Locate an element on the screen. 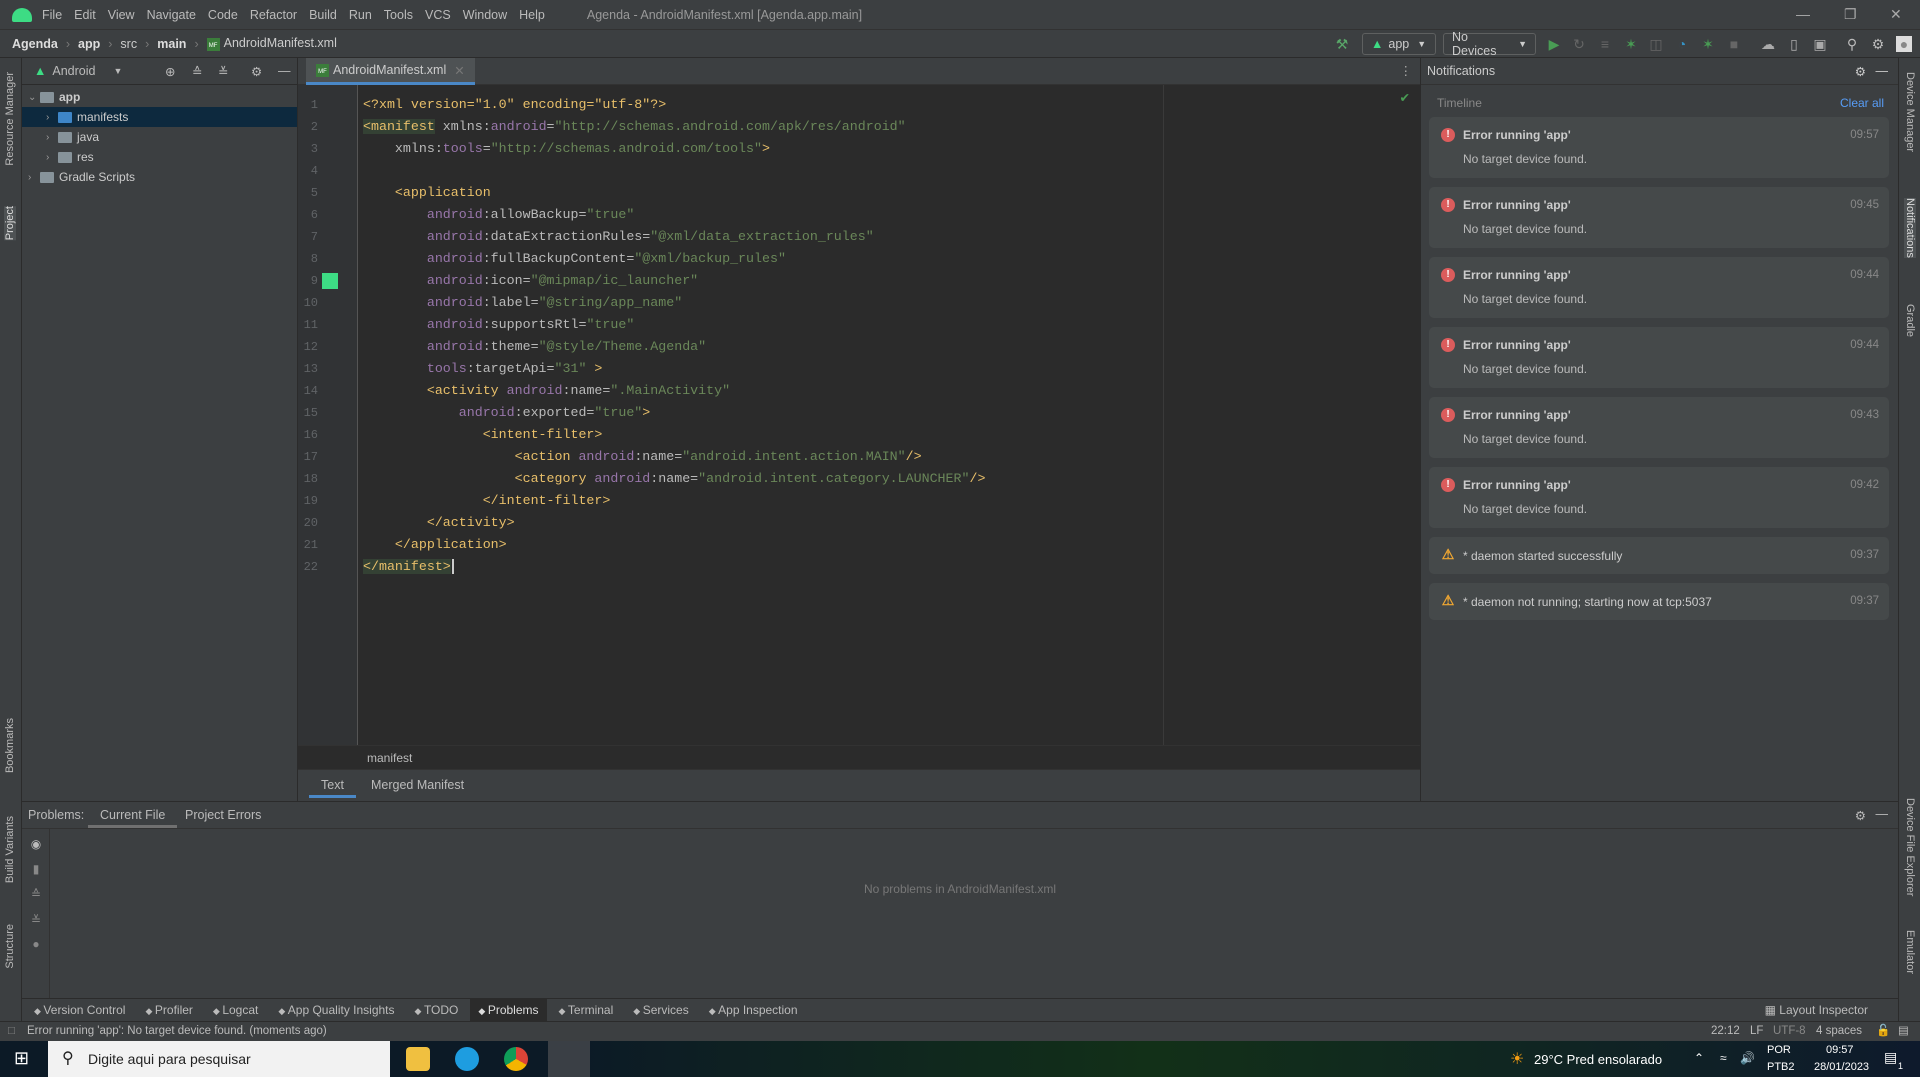 Image resolution: width=1920 pixels, height=1077 pixels. tree-item-res: › res is located at coordinates (159, 157).